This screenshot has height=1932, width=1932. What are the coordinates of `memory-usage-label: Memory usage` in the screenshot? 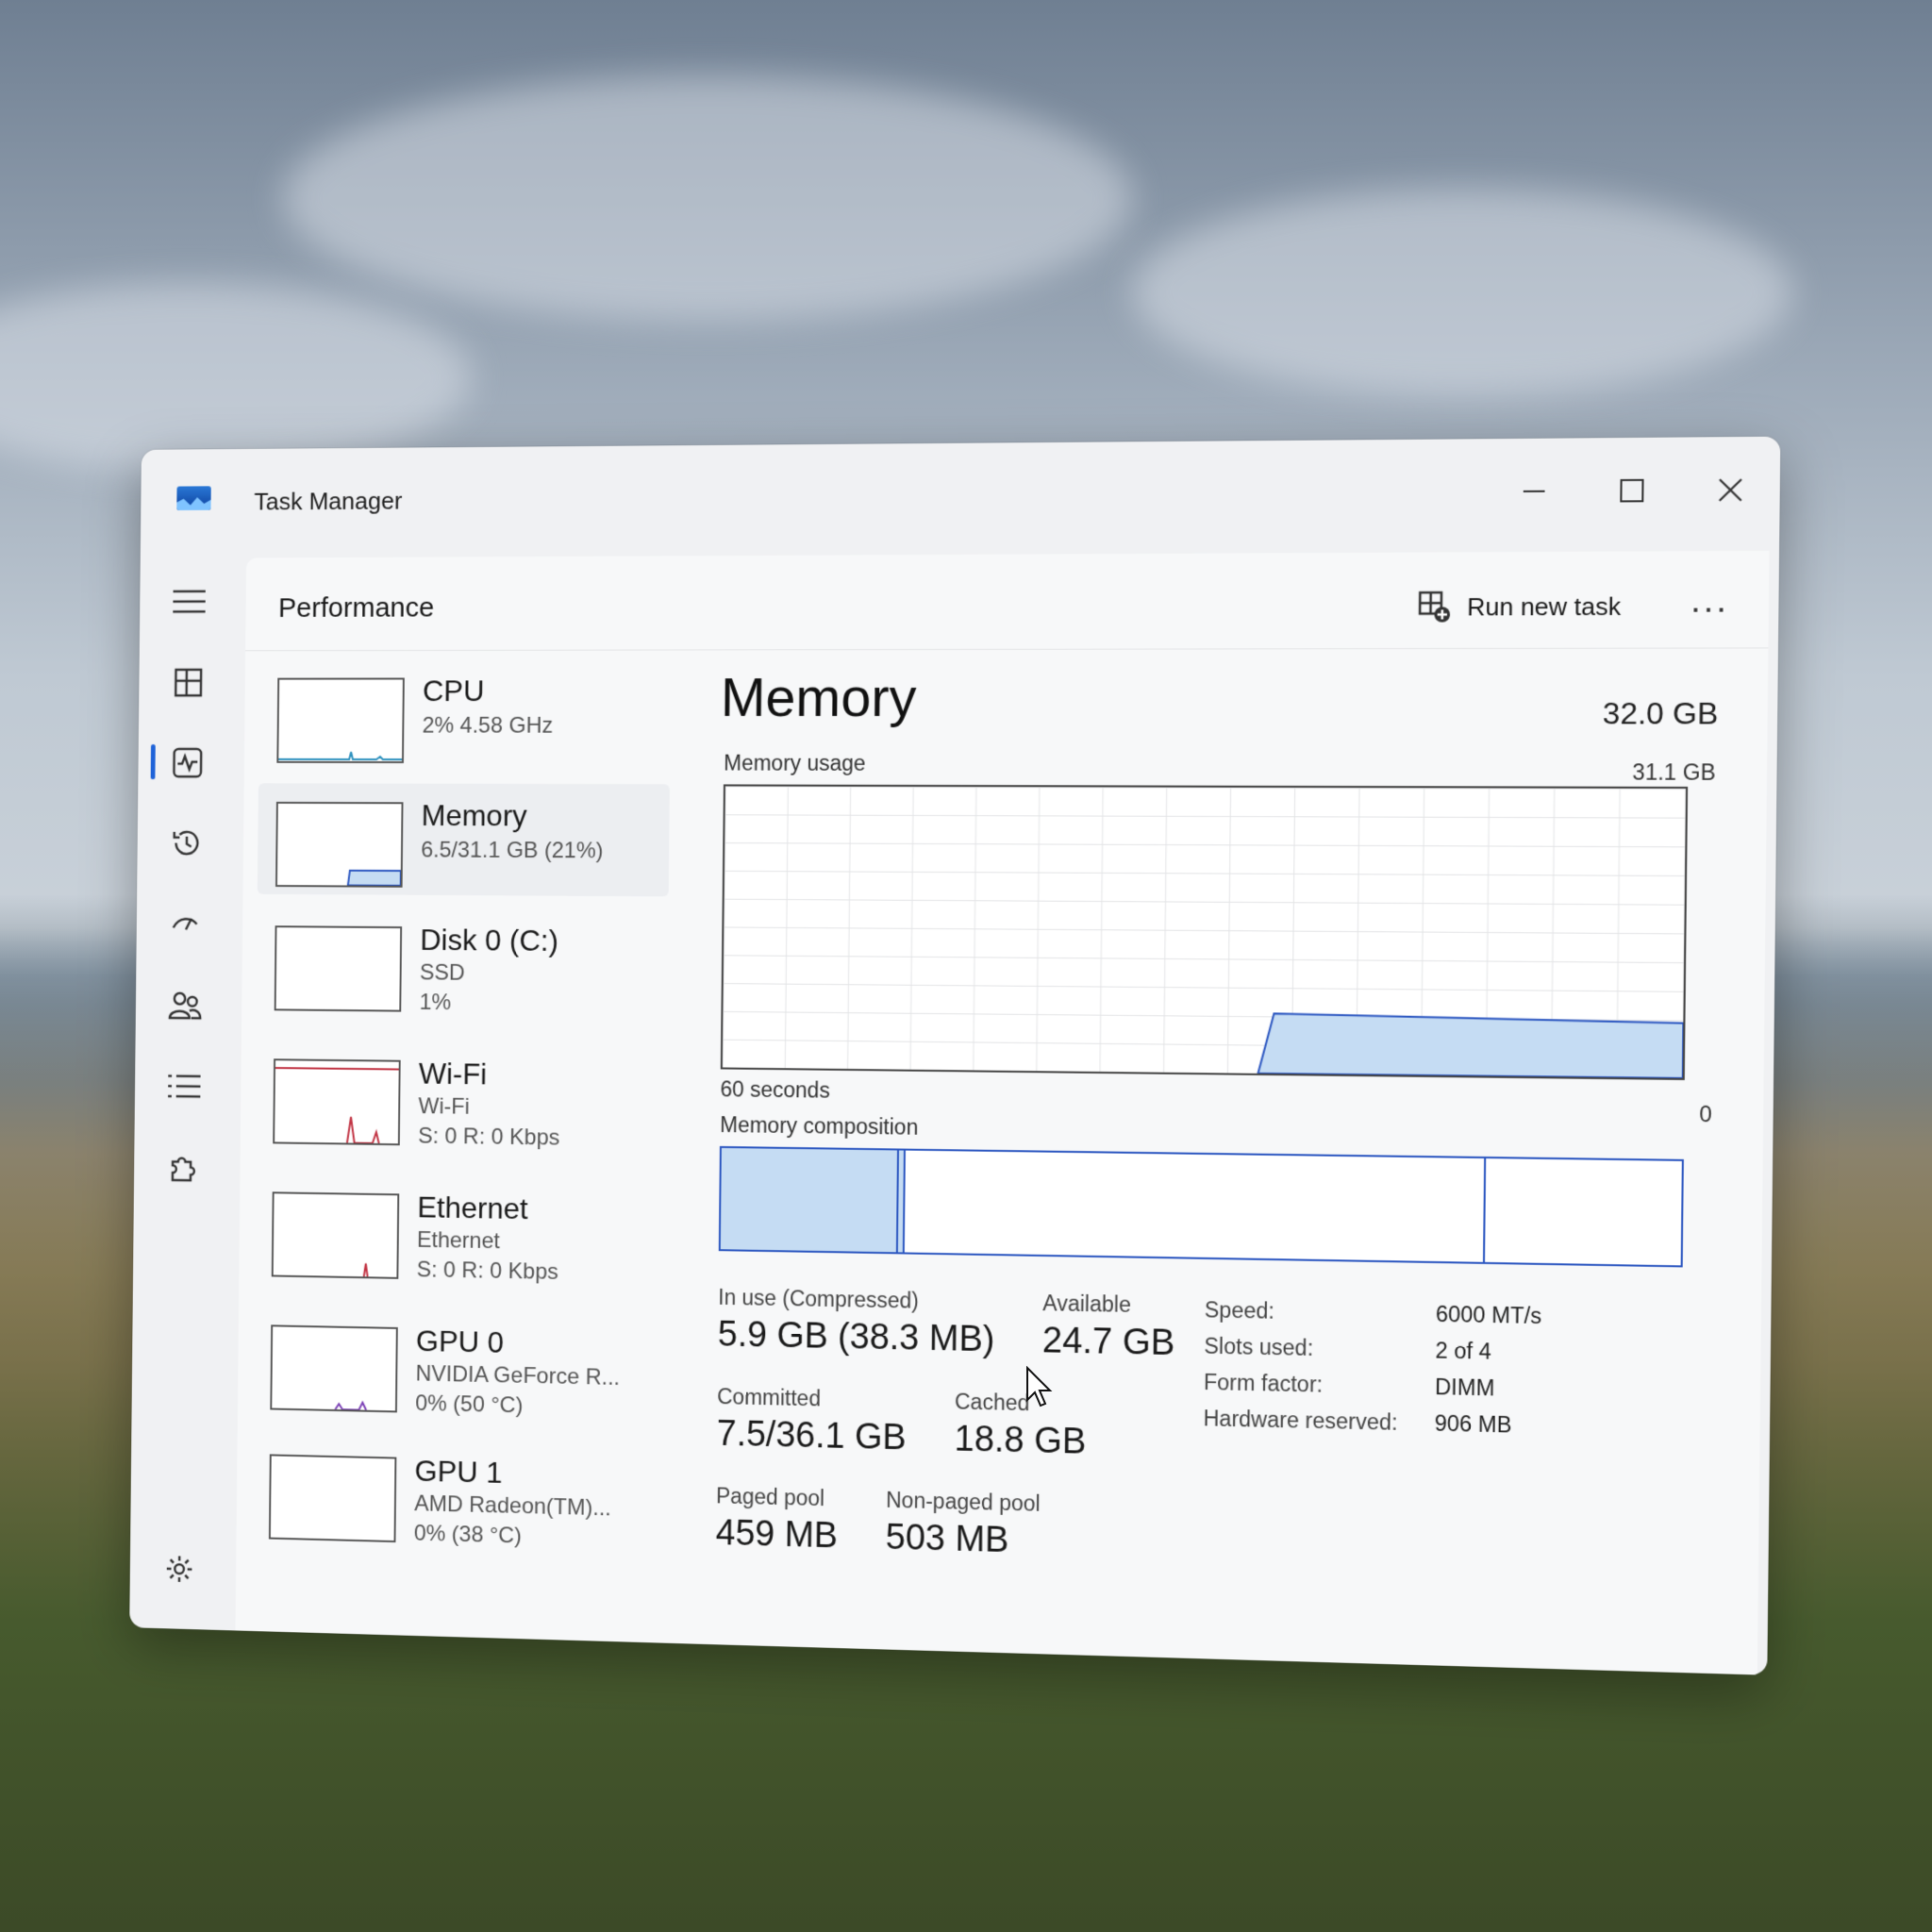 It's located at (795, 763).